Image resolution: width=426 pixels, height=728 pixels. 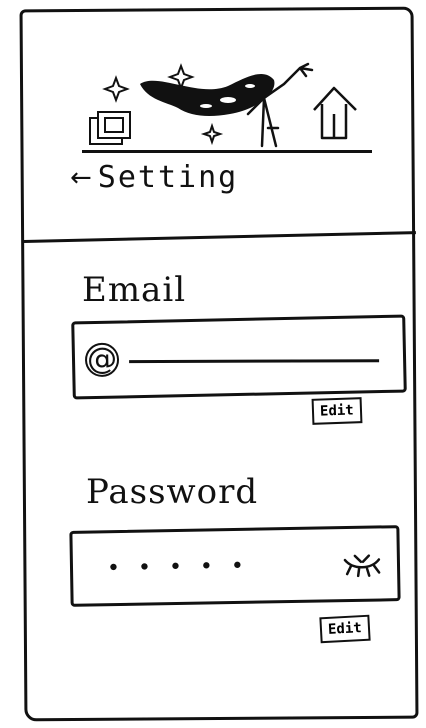 I want to click on email-label: Email, so click(x=134, y=290).